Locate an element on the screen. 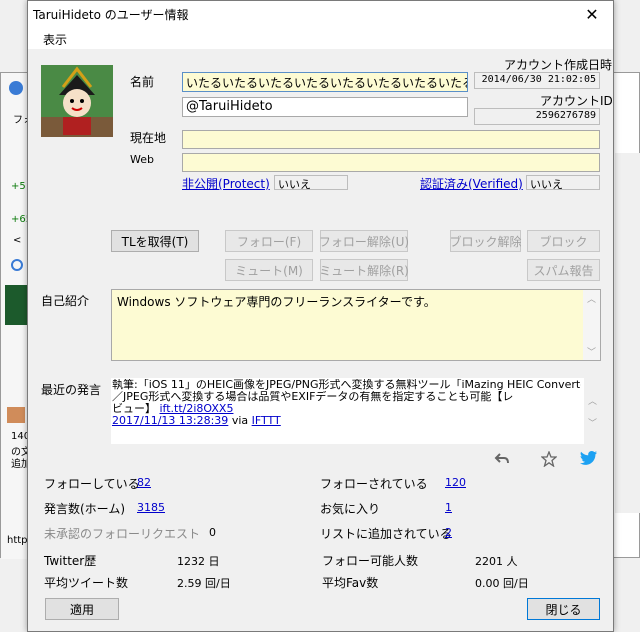  avg-tweets-value: 2.59 回/日 is located at coordinates (204, 583).